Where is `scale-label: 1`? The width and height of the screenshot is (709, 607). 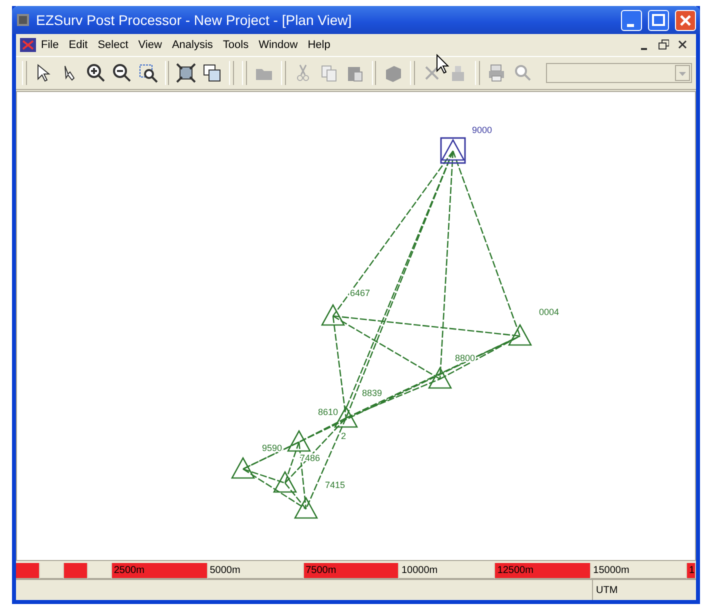 scale-label: 1 is located at coordinates (691, 570).